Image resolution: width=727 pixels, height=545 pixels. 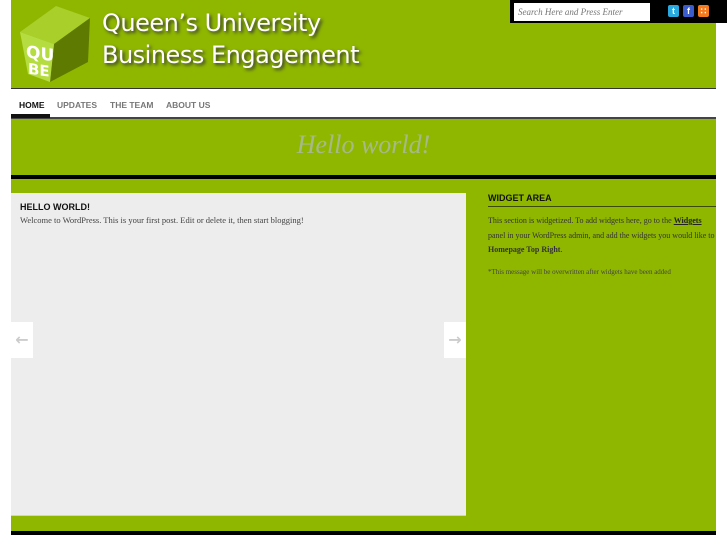 I want to click on widget-title: WIDGET AREA, so click(x=520, y=198).